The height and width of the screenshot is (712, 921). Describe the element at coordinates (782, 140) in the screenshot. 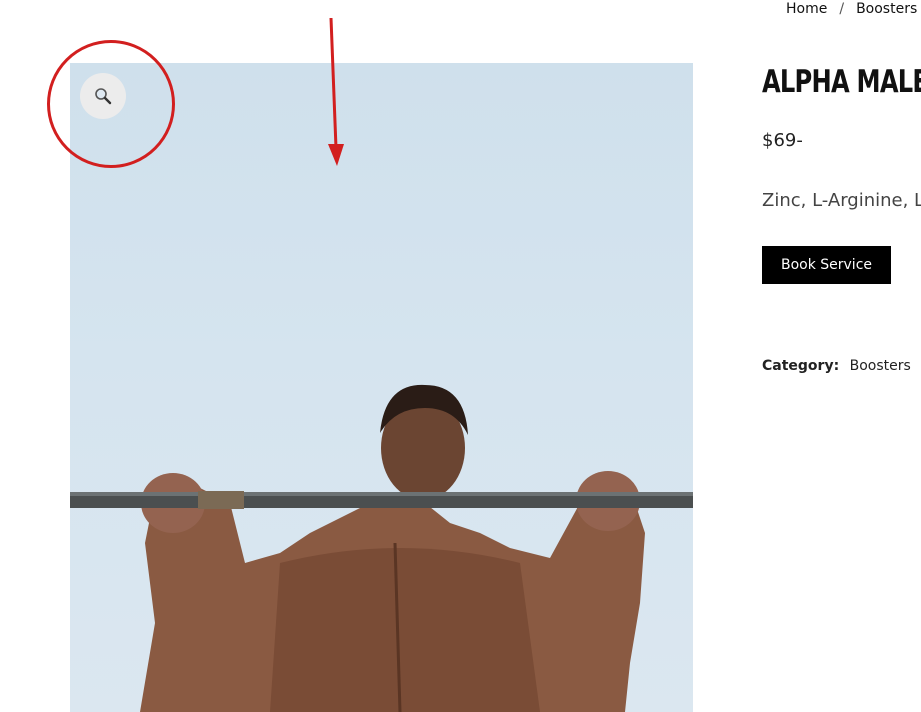

I see `product-price: $69-` at that location.